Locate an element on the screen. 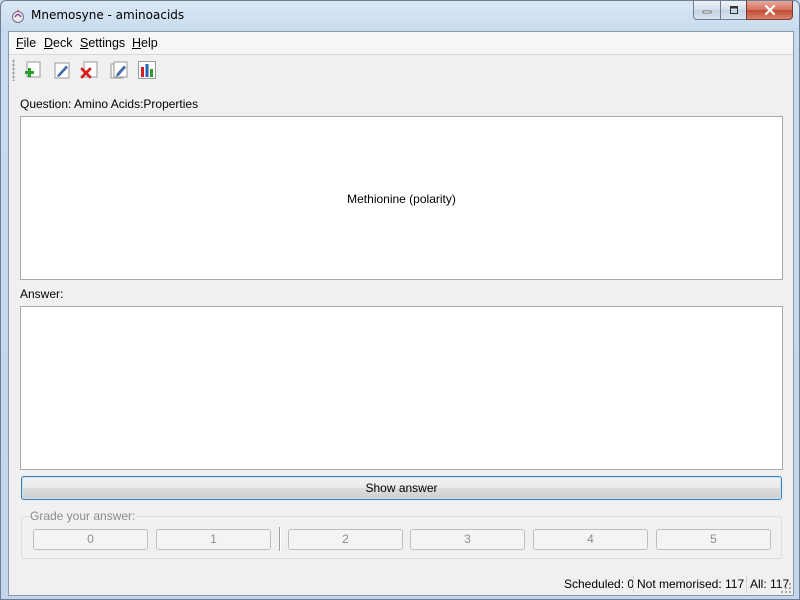  size-grip-icon is located at coordinates (786, 588).